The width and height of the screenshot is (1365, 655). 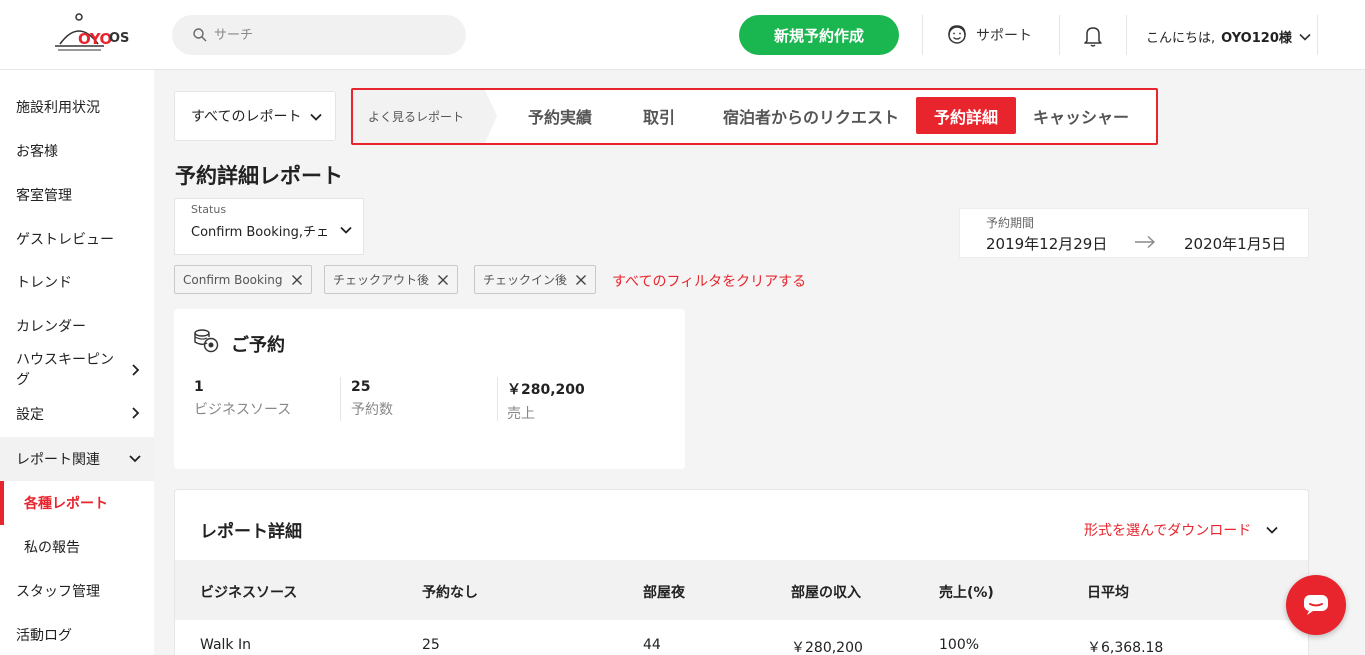 I want to click on search-box, so click(x=319, y=35).